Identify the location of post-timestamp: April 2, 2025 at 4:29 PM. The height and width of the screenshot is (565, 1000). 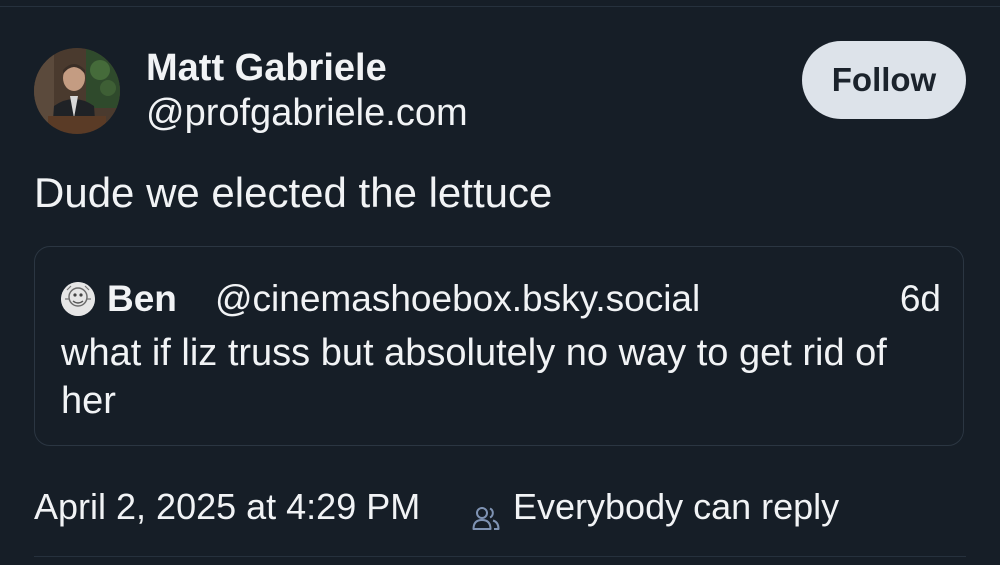
(227, 506).